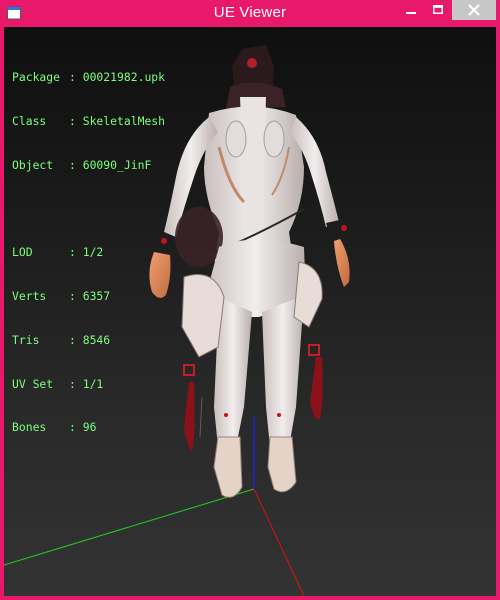  Describe the element at coordinates (54, 427) in the screenshot. I see `info-bones: Bones: 96` at that location.